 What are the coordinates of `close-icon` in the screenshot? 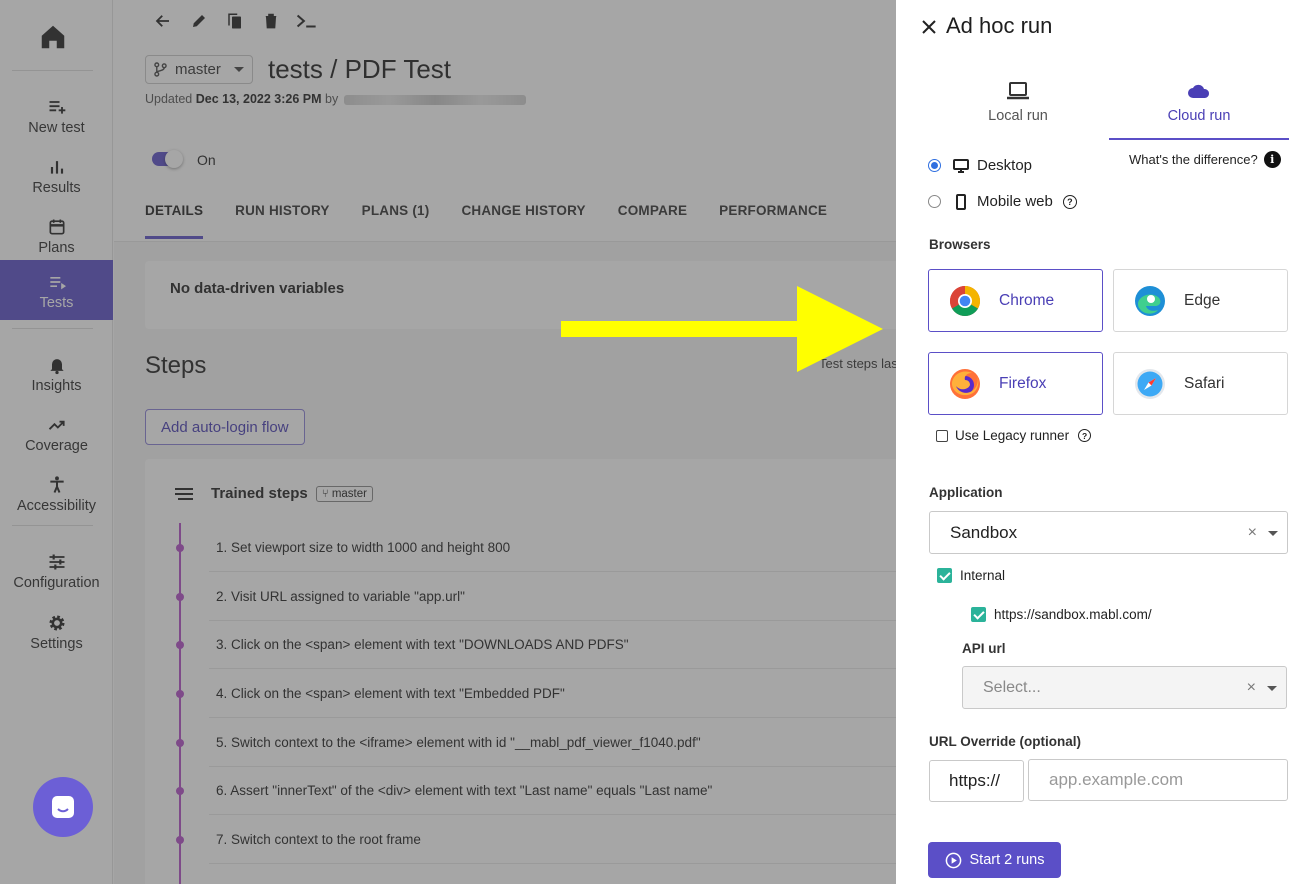 It's located at (929, 27).